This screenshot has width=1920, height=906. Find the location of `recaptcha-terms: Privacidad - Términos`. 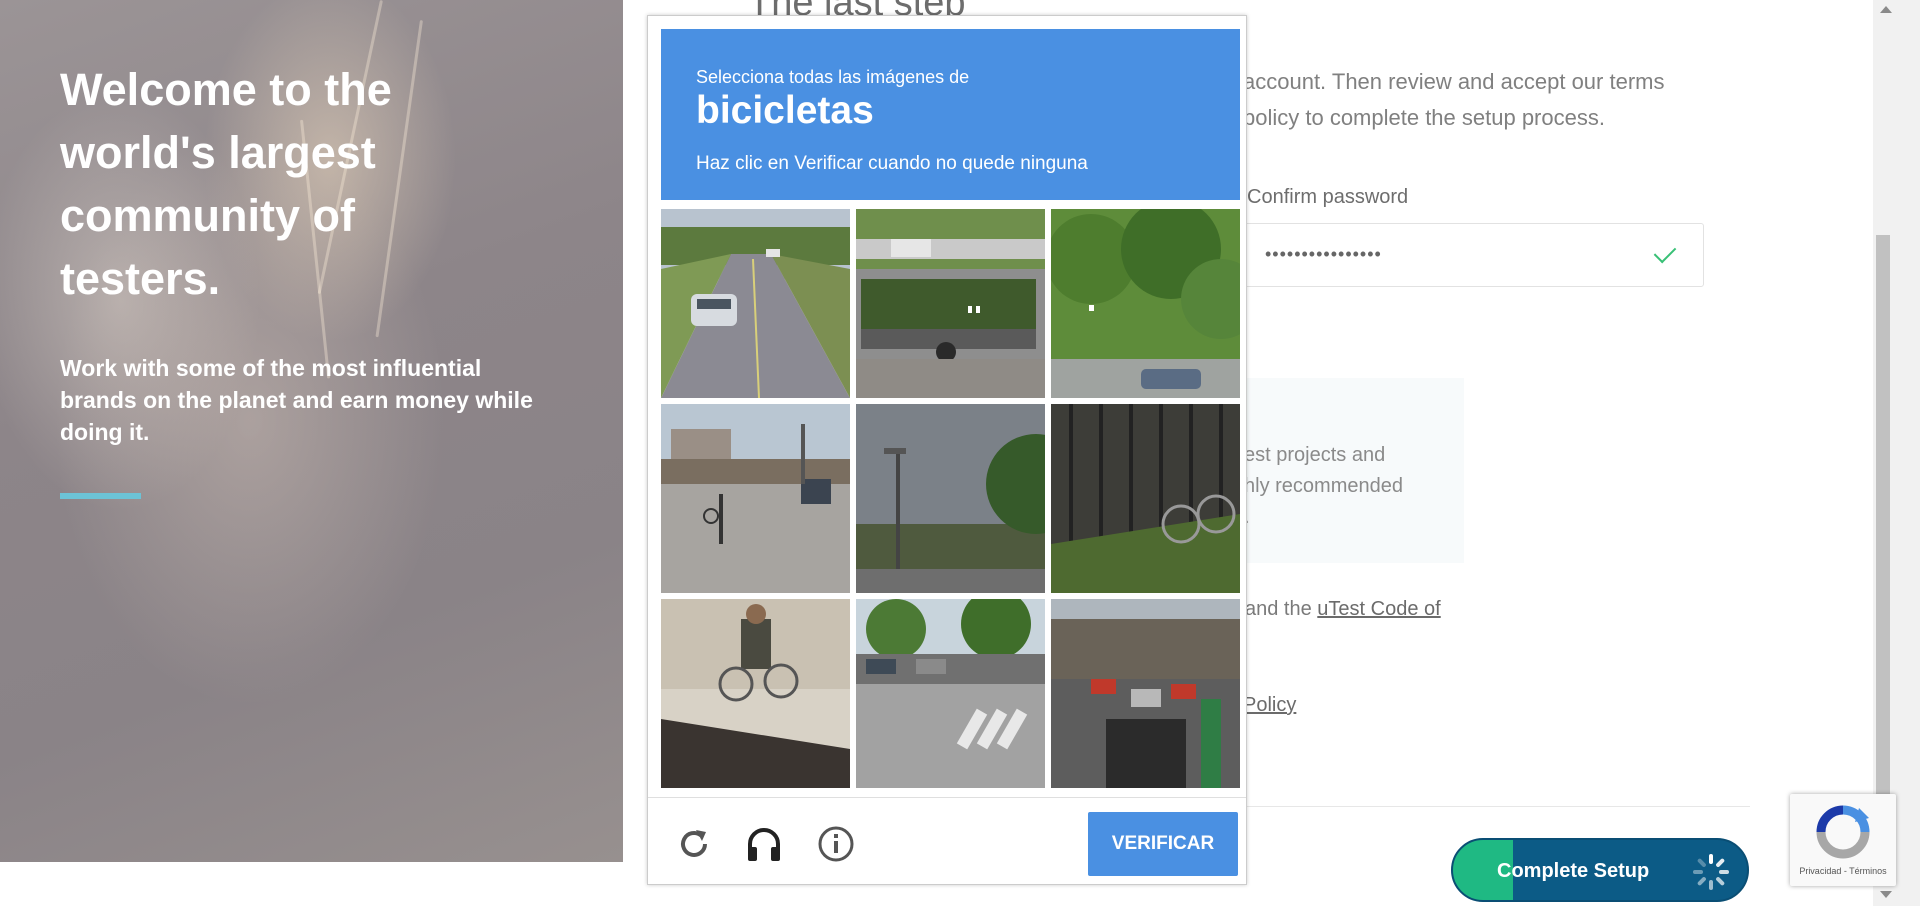

recaptcha-terms: Privacidad - Términos is located at coordinates (1843, 871).